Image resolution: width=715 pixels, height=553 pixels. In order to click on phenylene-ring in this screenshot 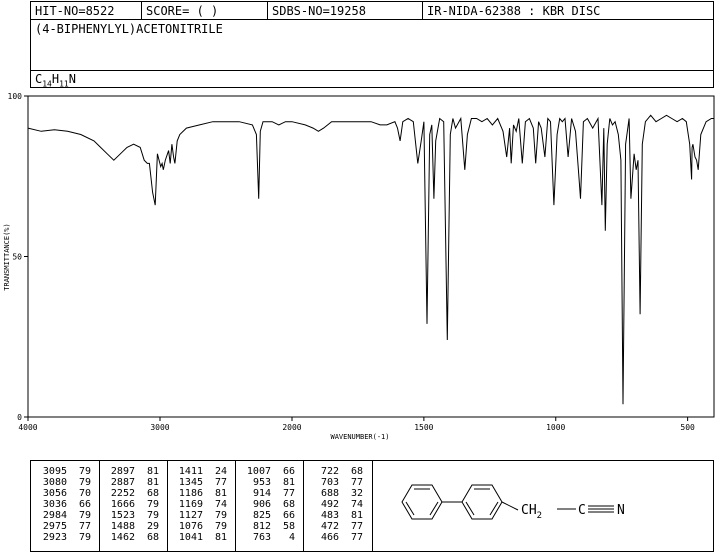, I will do `click(482, 502)`.